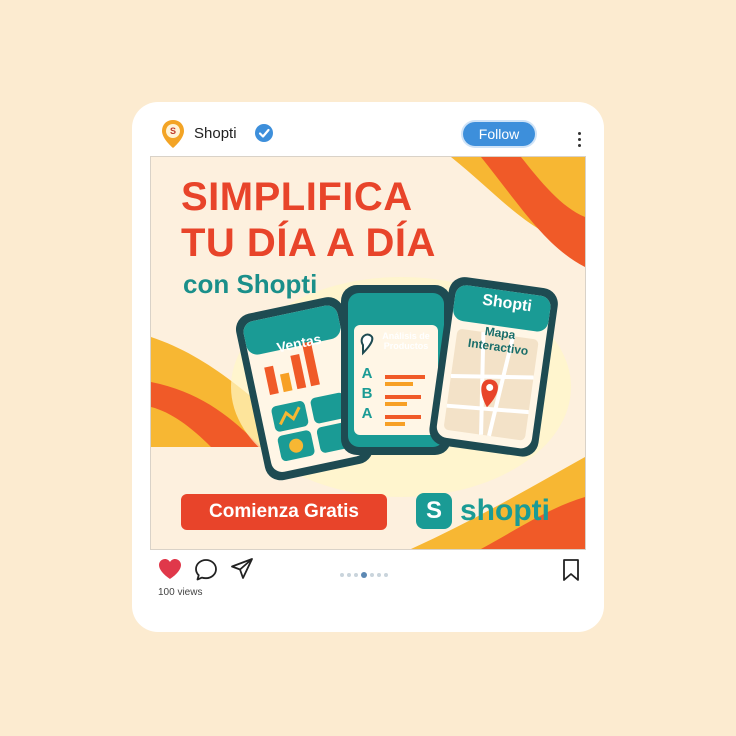  I want to click on phone-row-b: B, so click(367, 393).